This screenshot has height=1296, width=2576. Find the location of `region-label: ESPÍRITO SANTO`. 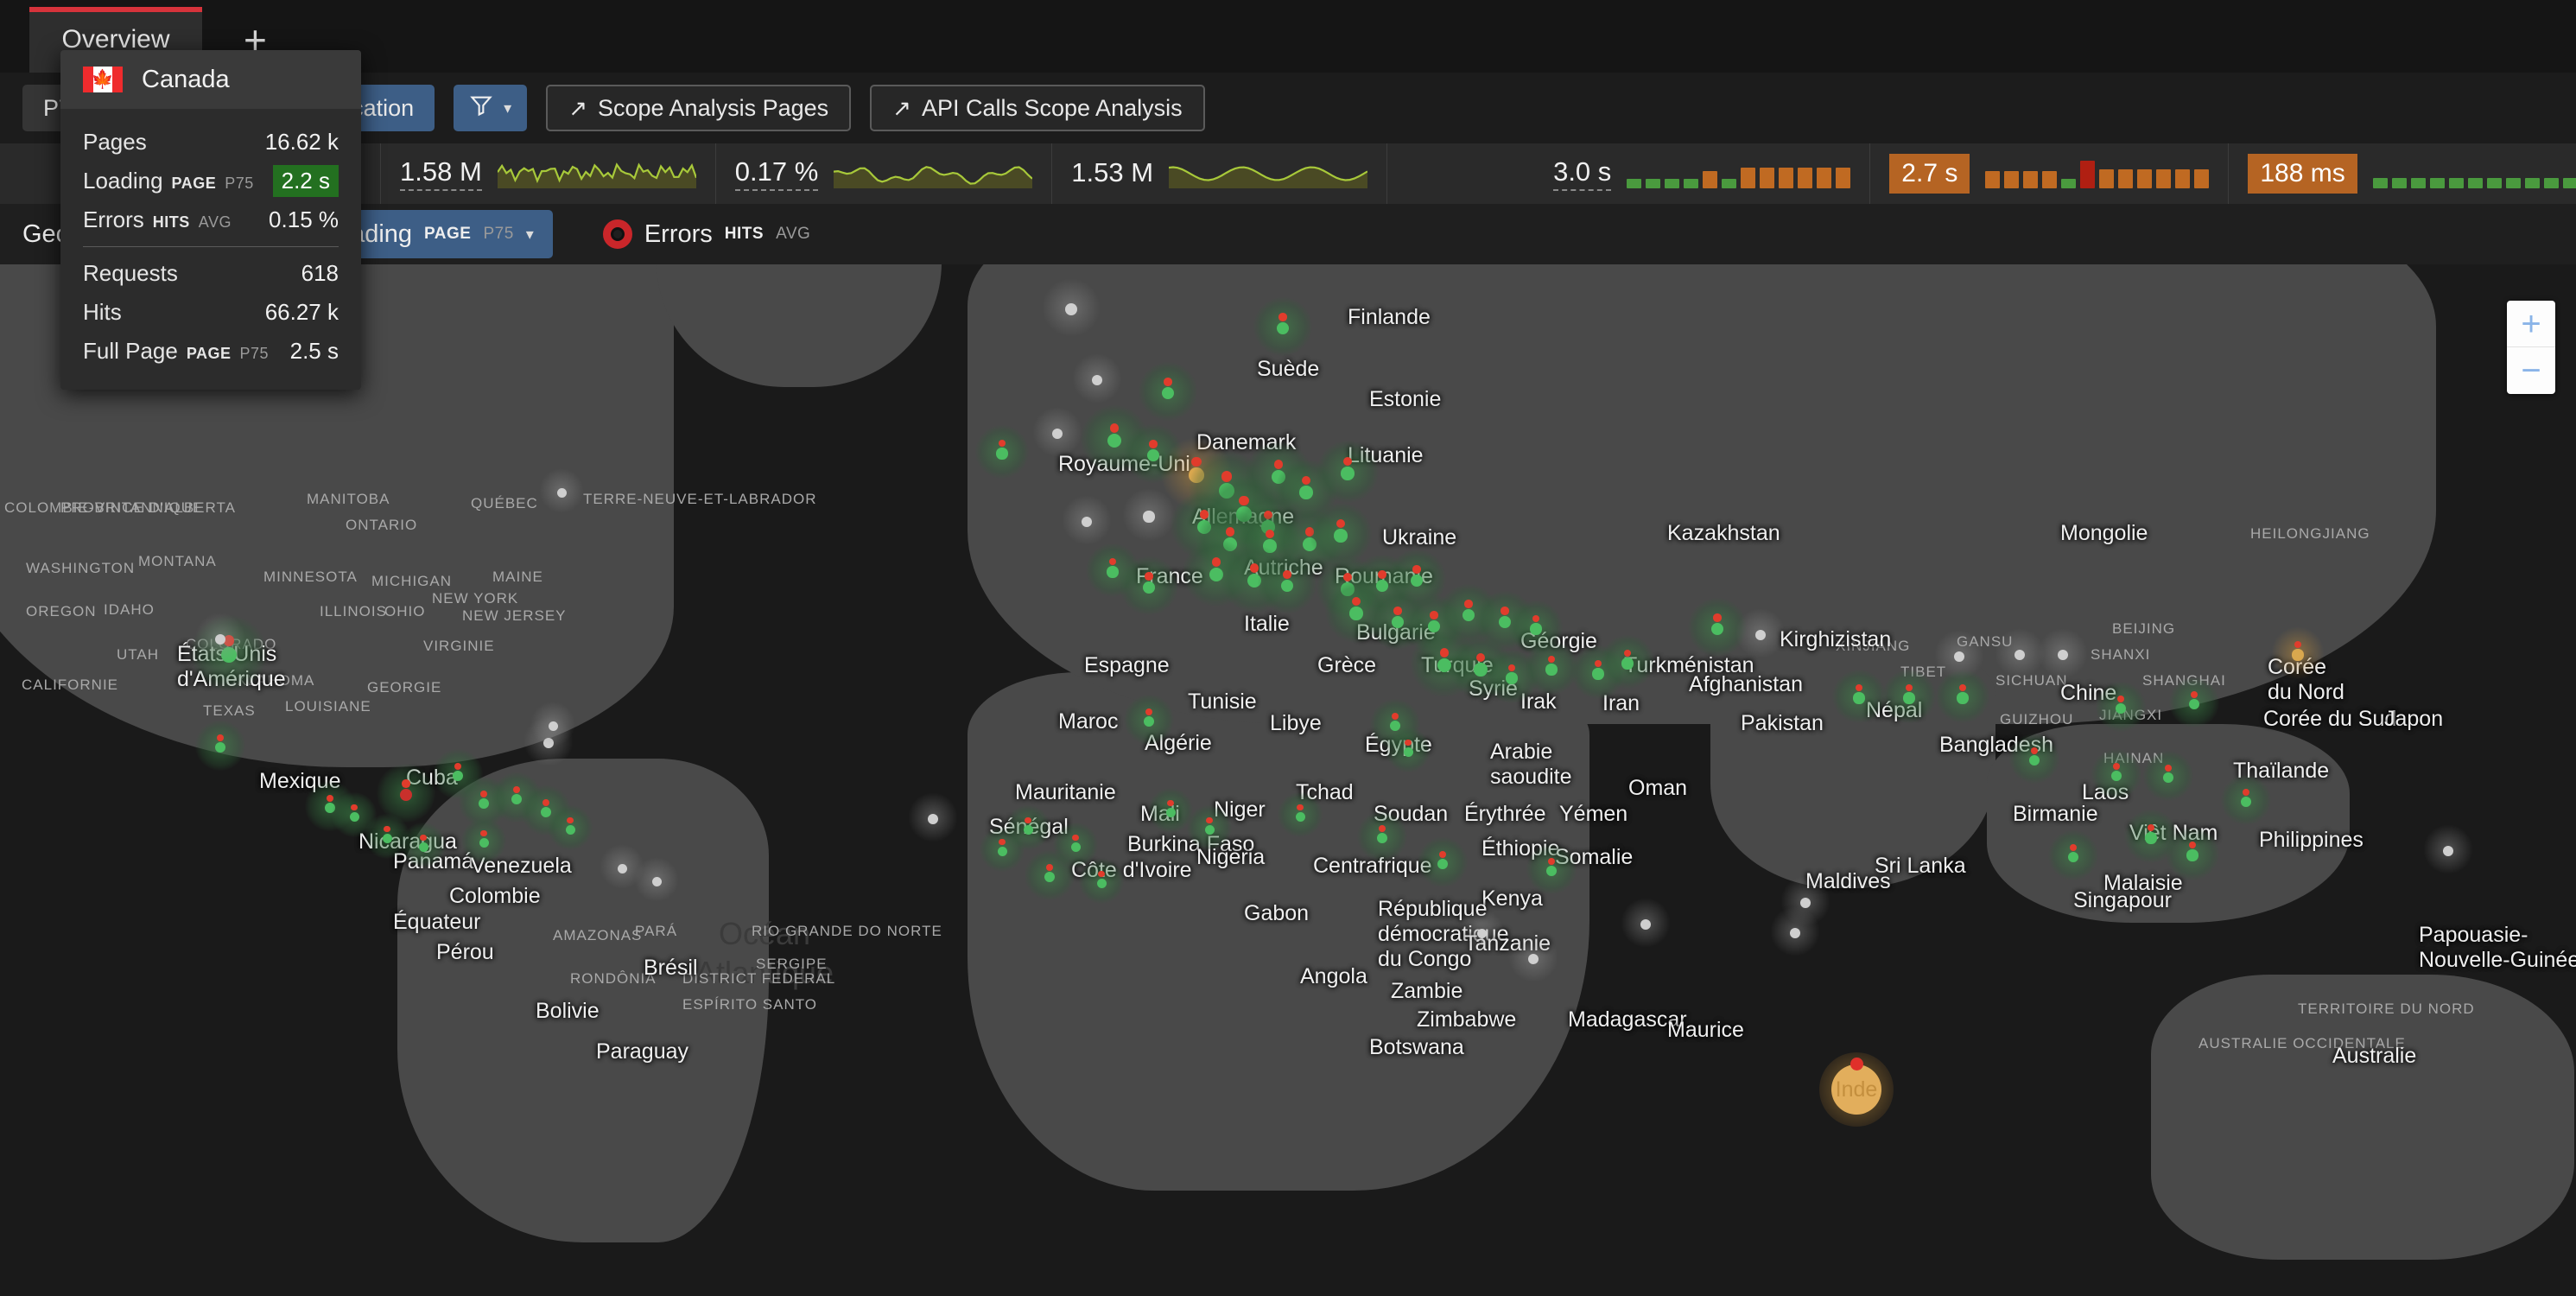

region-label: ESPÍRITO SANTO is located at coordinates (750, 1005).